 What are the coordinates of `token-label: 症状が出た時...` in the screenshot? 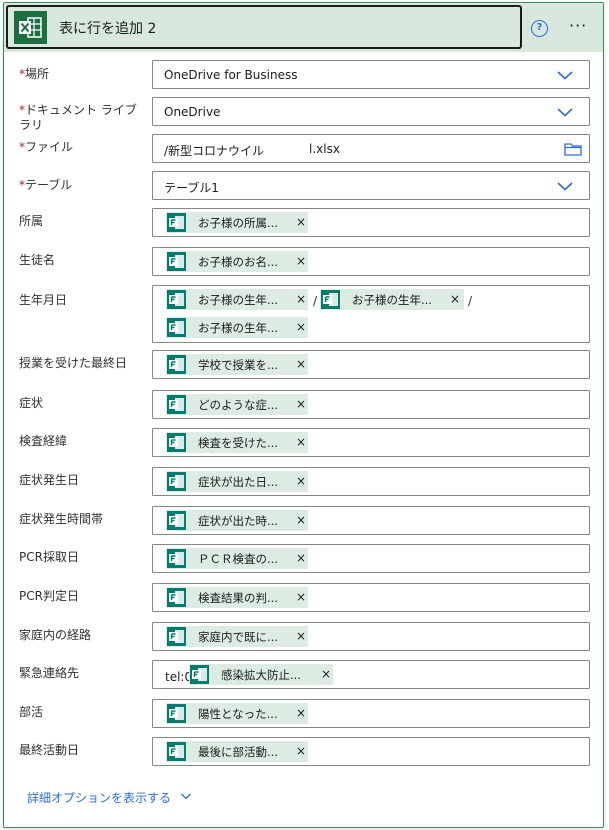 It's located at (238, 521).